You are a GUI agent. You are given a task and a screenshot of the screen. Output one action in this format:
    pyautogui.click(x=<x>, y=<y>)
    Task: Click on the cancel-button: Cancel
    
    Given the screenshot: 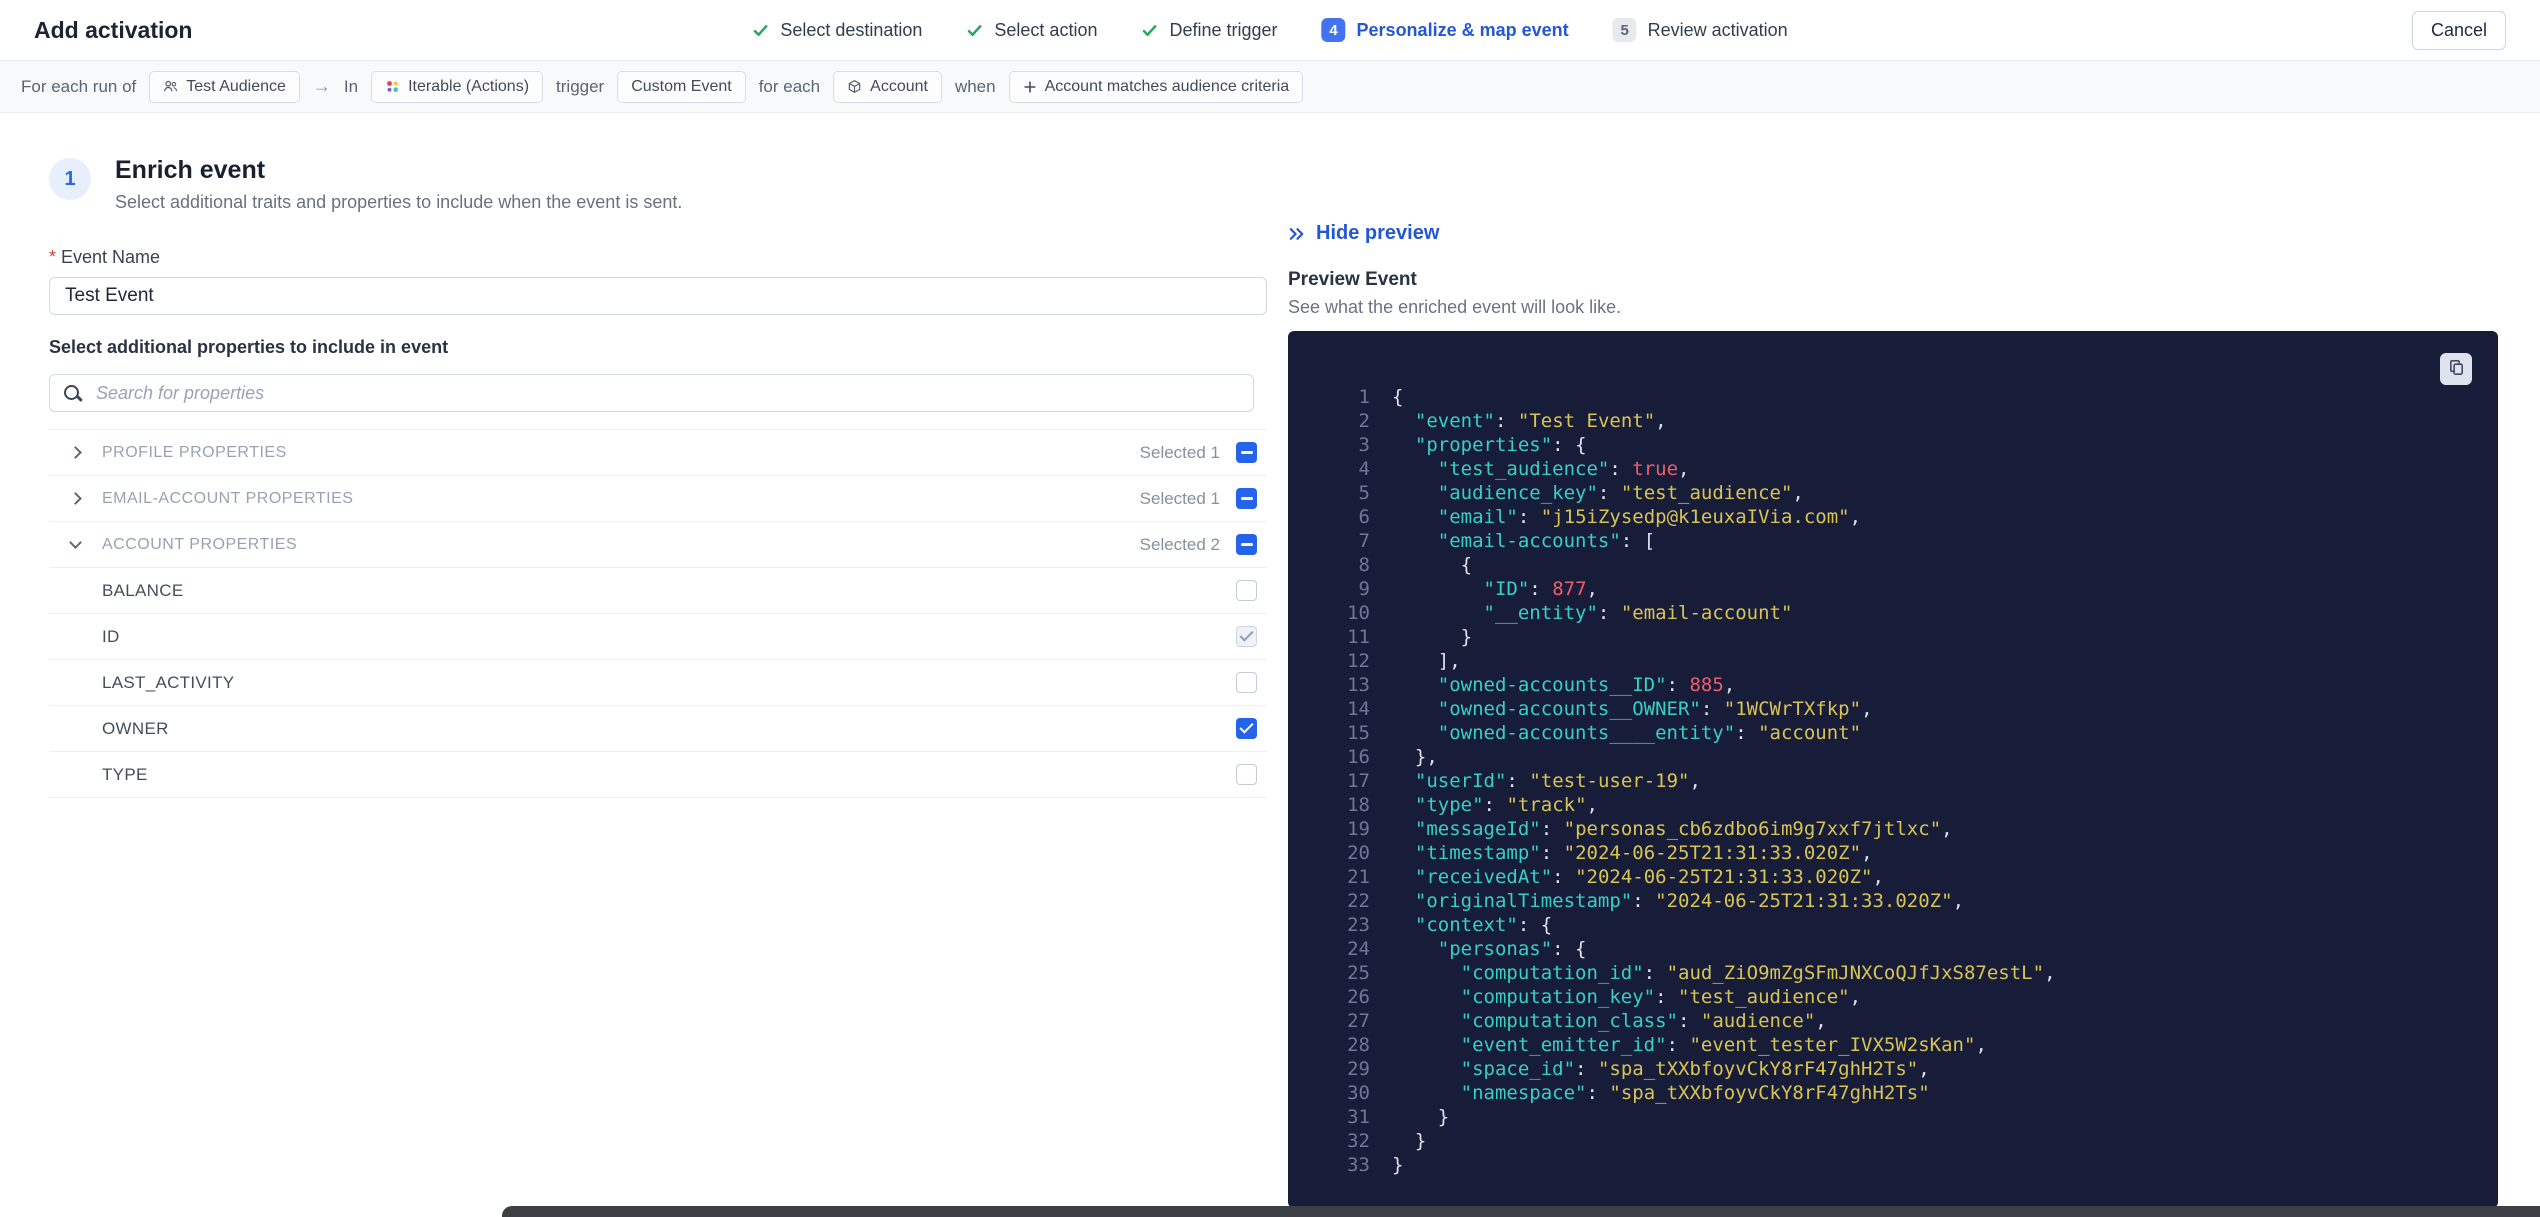 What is the action you would take?
    pyautogui.click(x=2458, y=30)
    